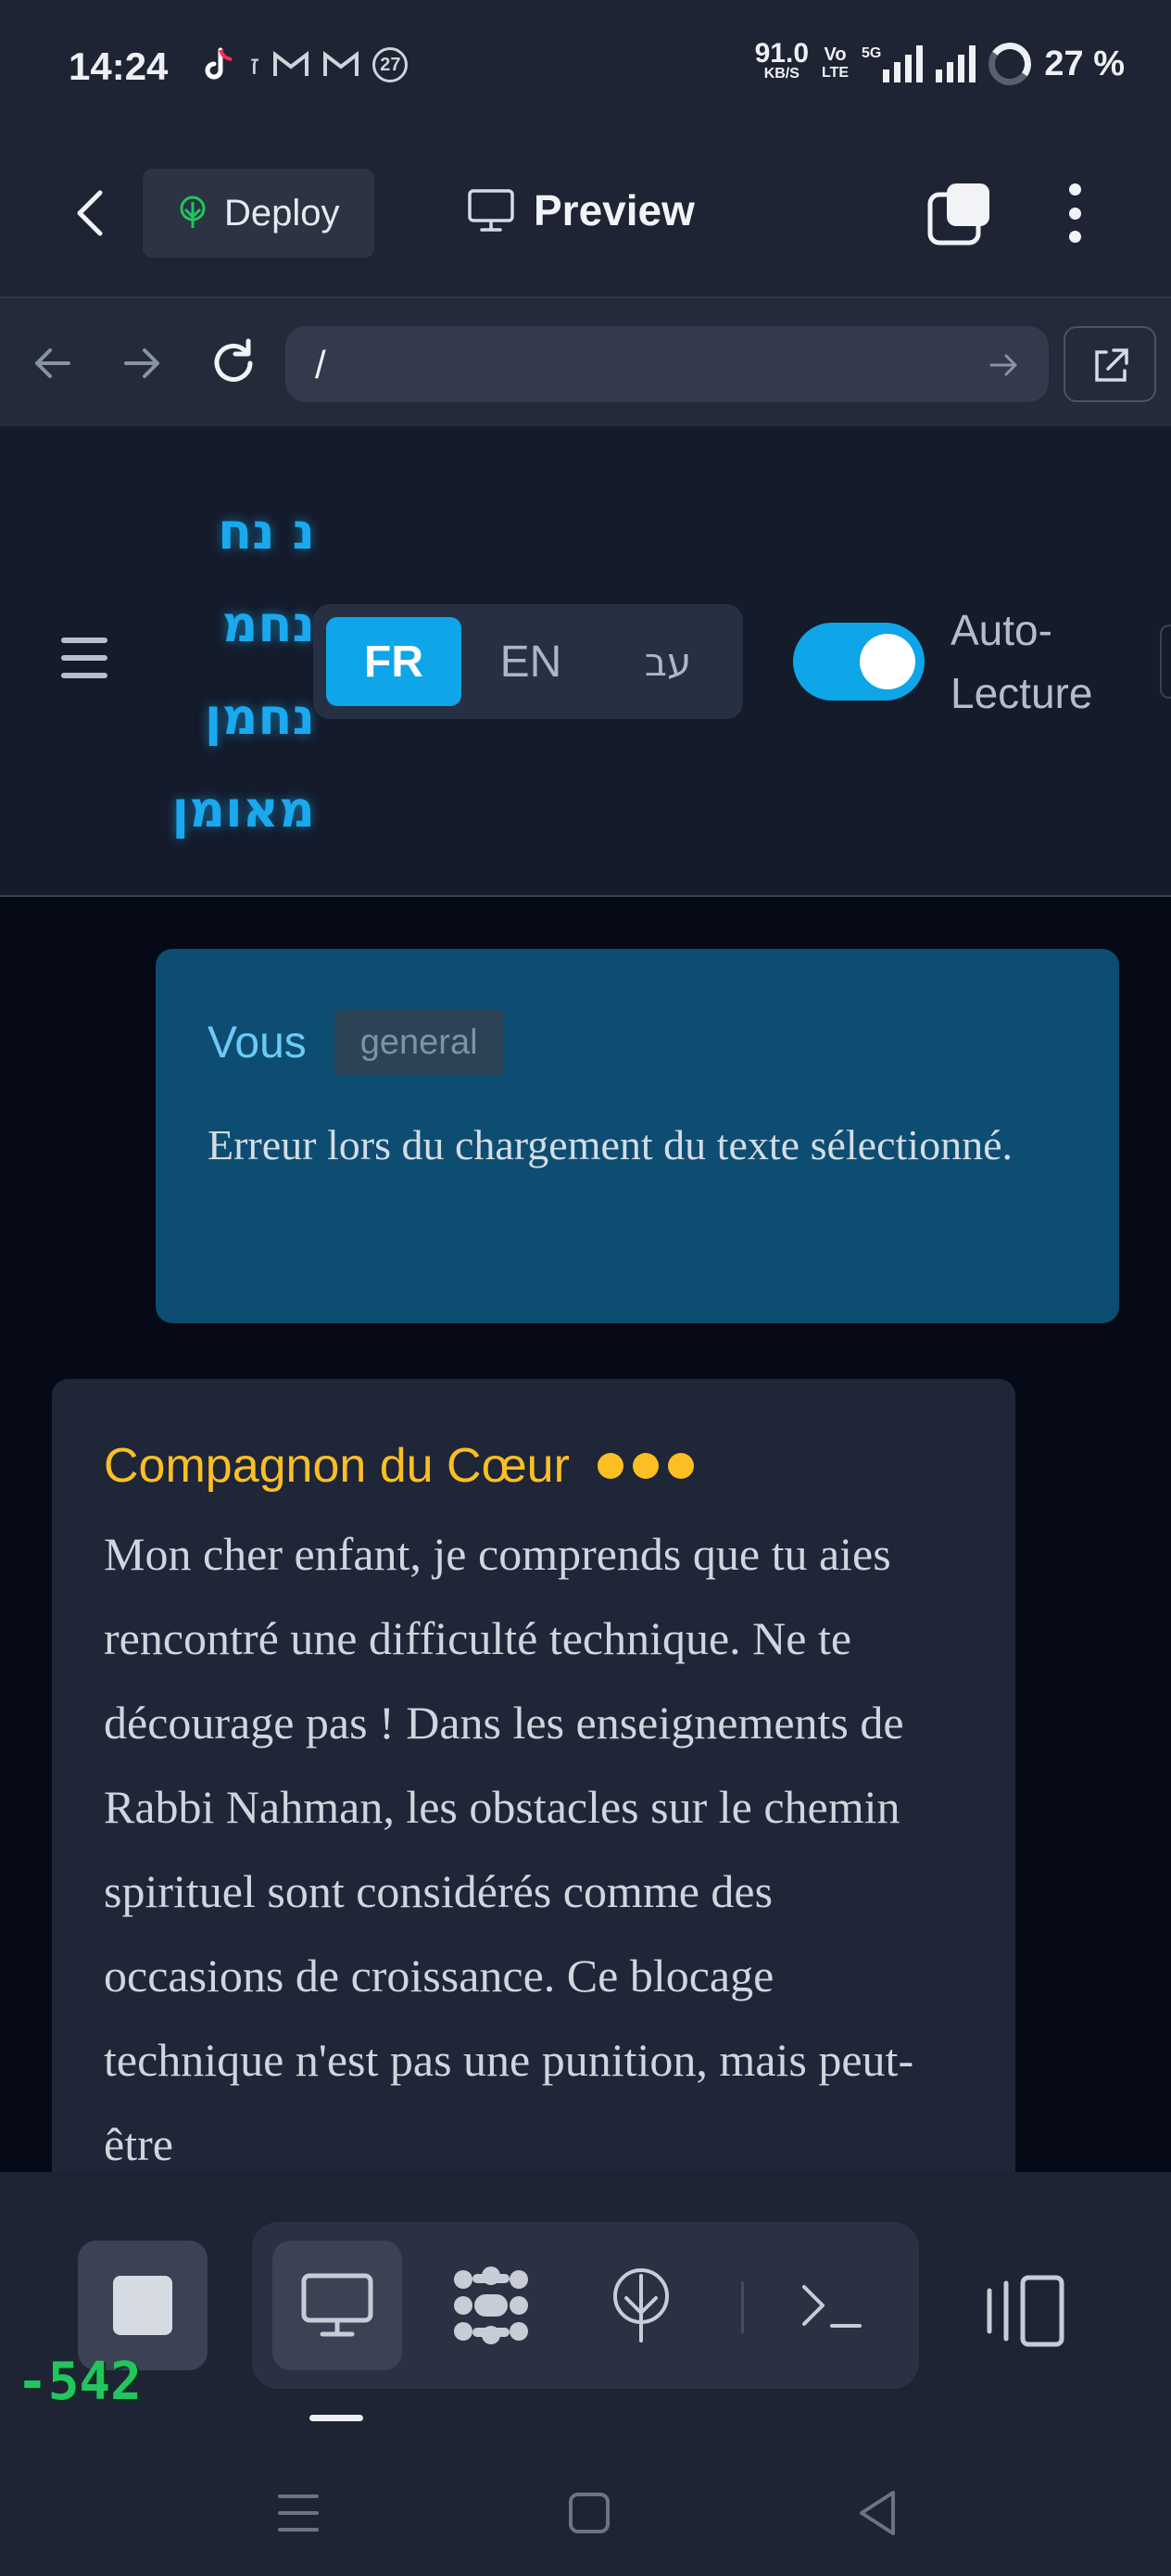 The image size is (1171, 2576). I want to click on tiktok-icon, so click(219, 64).